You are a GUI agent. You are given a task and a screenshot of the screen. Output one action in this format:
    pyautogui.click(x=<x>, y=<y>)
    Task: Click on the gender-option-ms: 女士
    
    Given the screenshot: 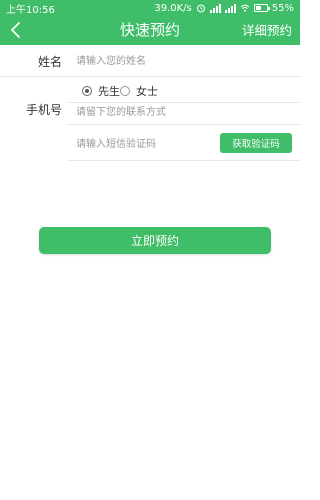 What is the action you would take?
    pyautogui.click(x=139, y=91)
    